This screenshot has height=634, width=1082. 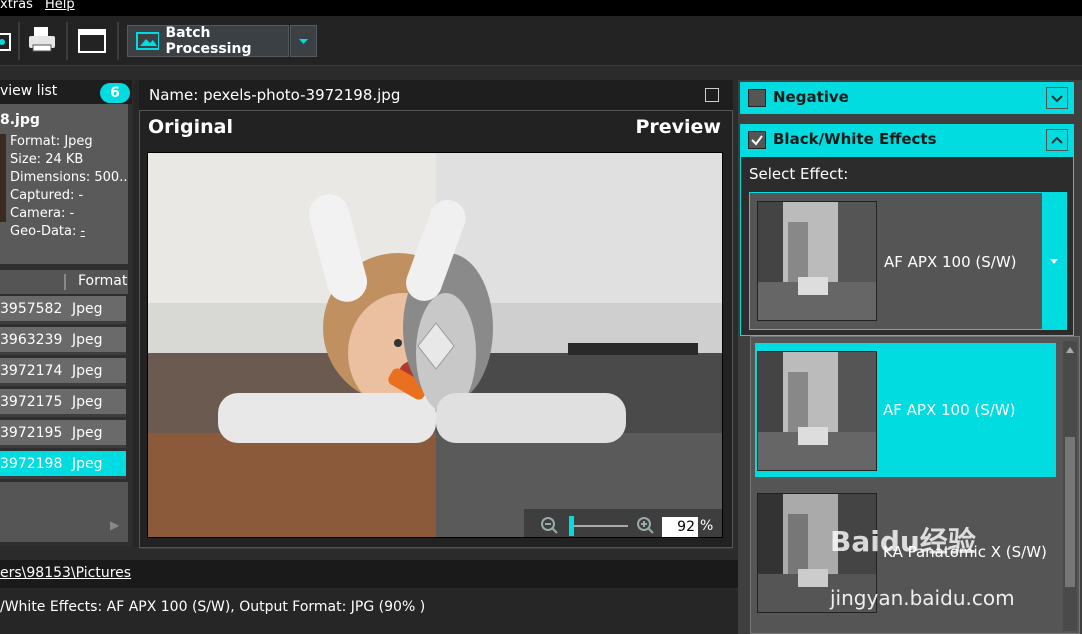 What do you see at coordinates (20, 120) in the screenshot?
I see `file-name: 8.jpg` at bounding box center [20, 120].